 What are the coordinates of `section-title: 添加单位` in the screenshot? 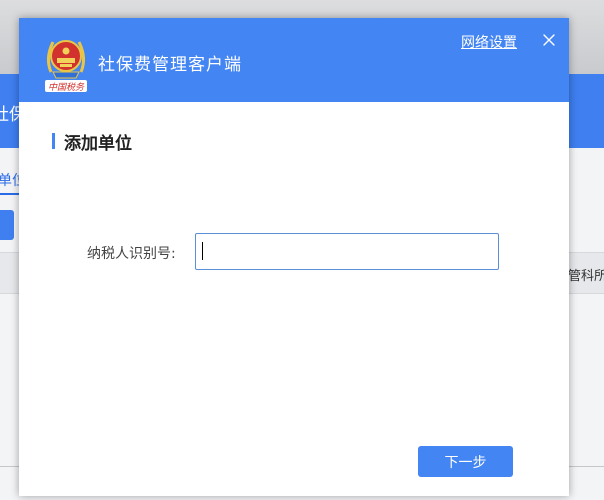 It's located at (98, 143).